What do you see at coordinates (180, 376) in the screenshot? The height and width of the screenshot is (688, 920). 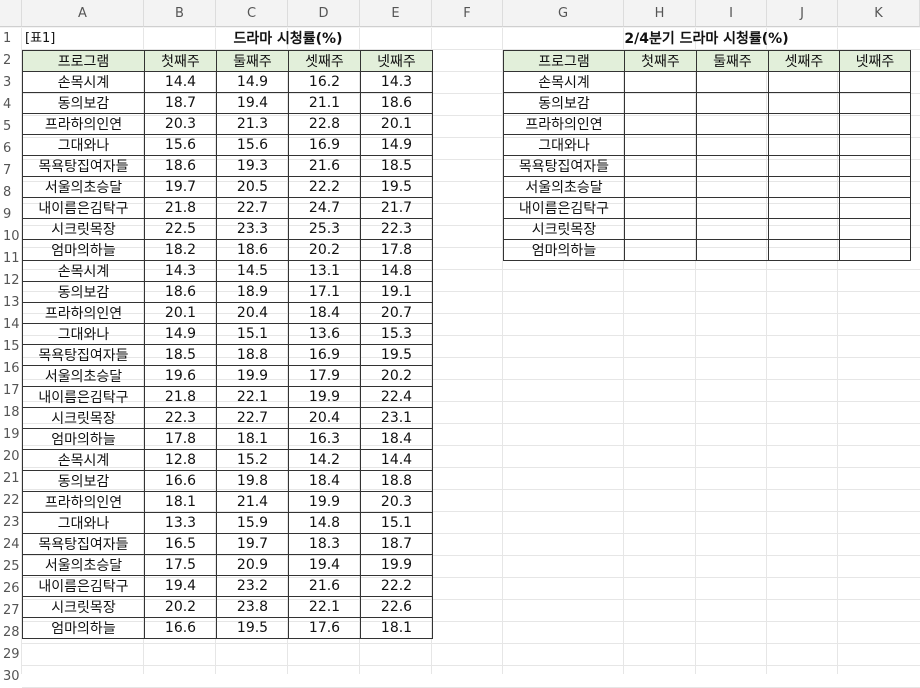 I see `table1-cell: 19.6` at bounding box center [180, 376].